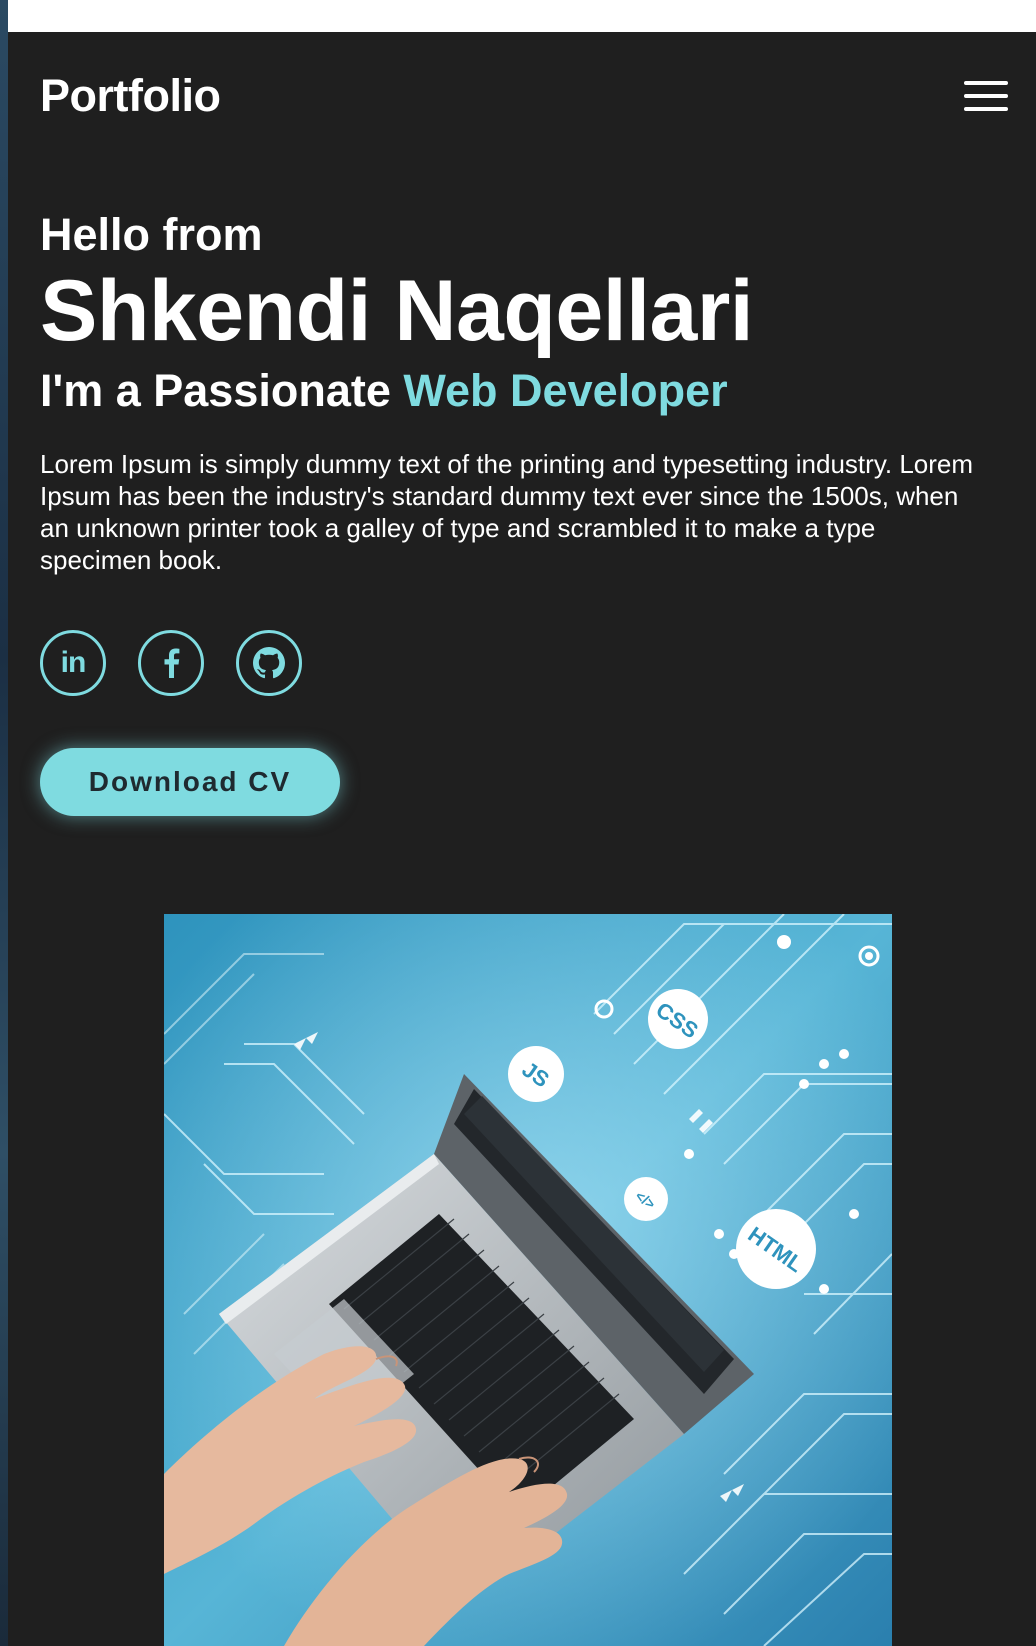 Image resolution: width=1036 pixels, height=1646 pixels. What do you see at coordinates (536, 1074) in the screenshot?
I see `js-badge: JS` at bounding box center [536, 1074].